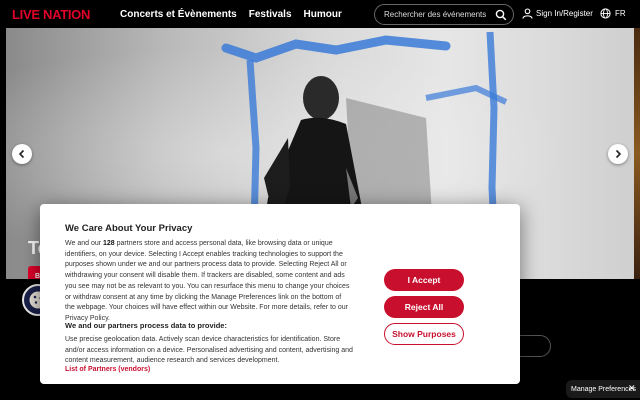 The height and width of the screenshot is (400, 640). I want to click on live-nation-logo: LIVE NATION, so click(51, 14).